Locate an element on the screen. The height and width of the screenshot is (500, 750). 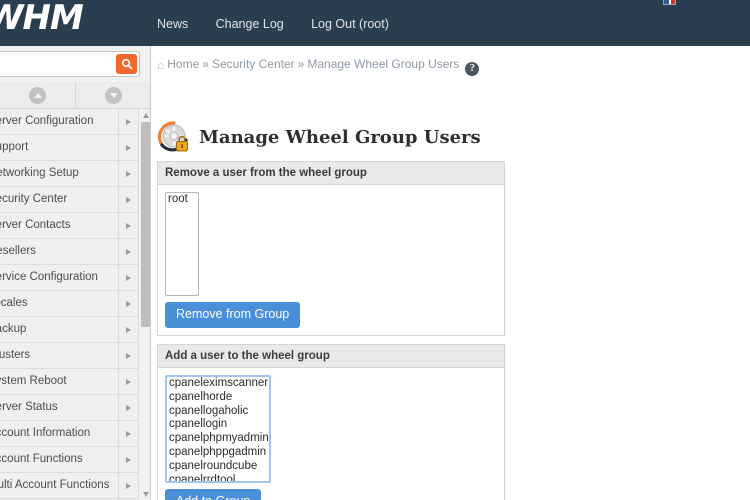
nav-link-change-log: Change Log is located at coordinates (250, 24).